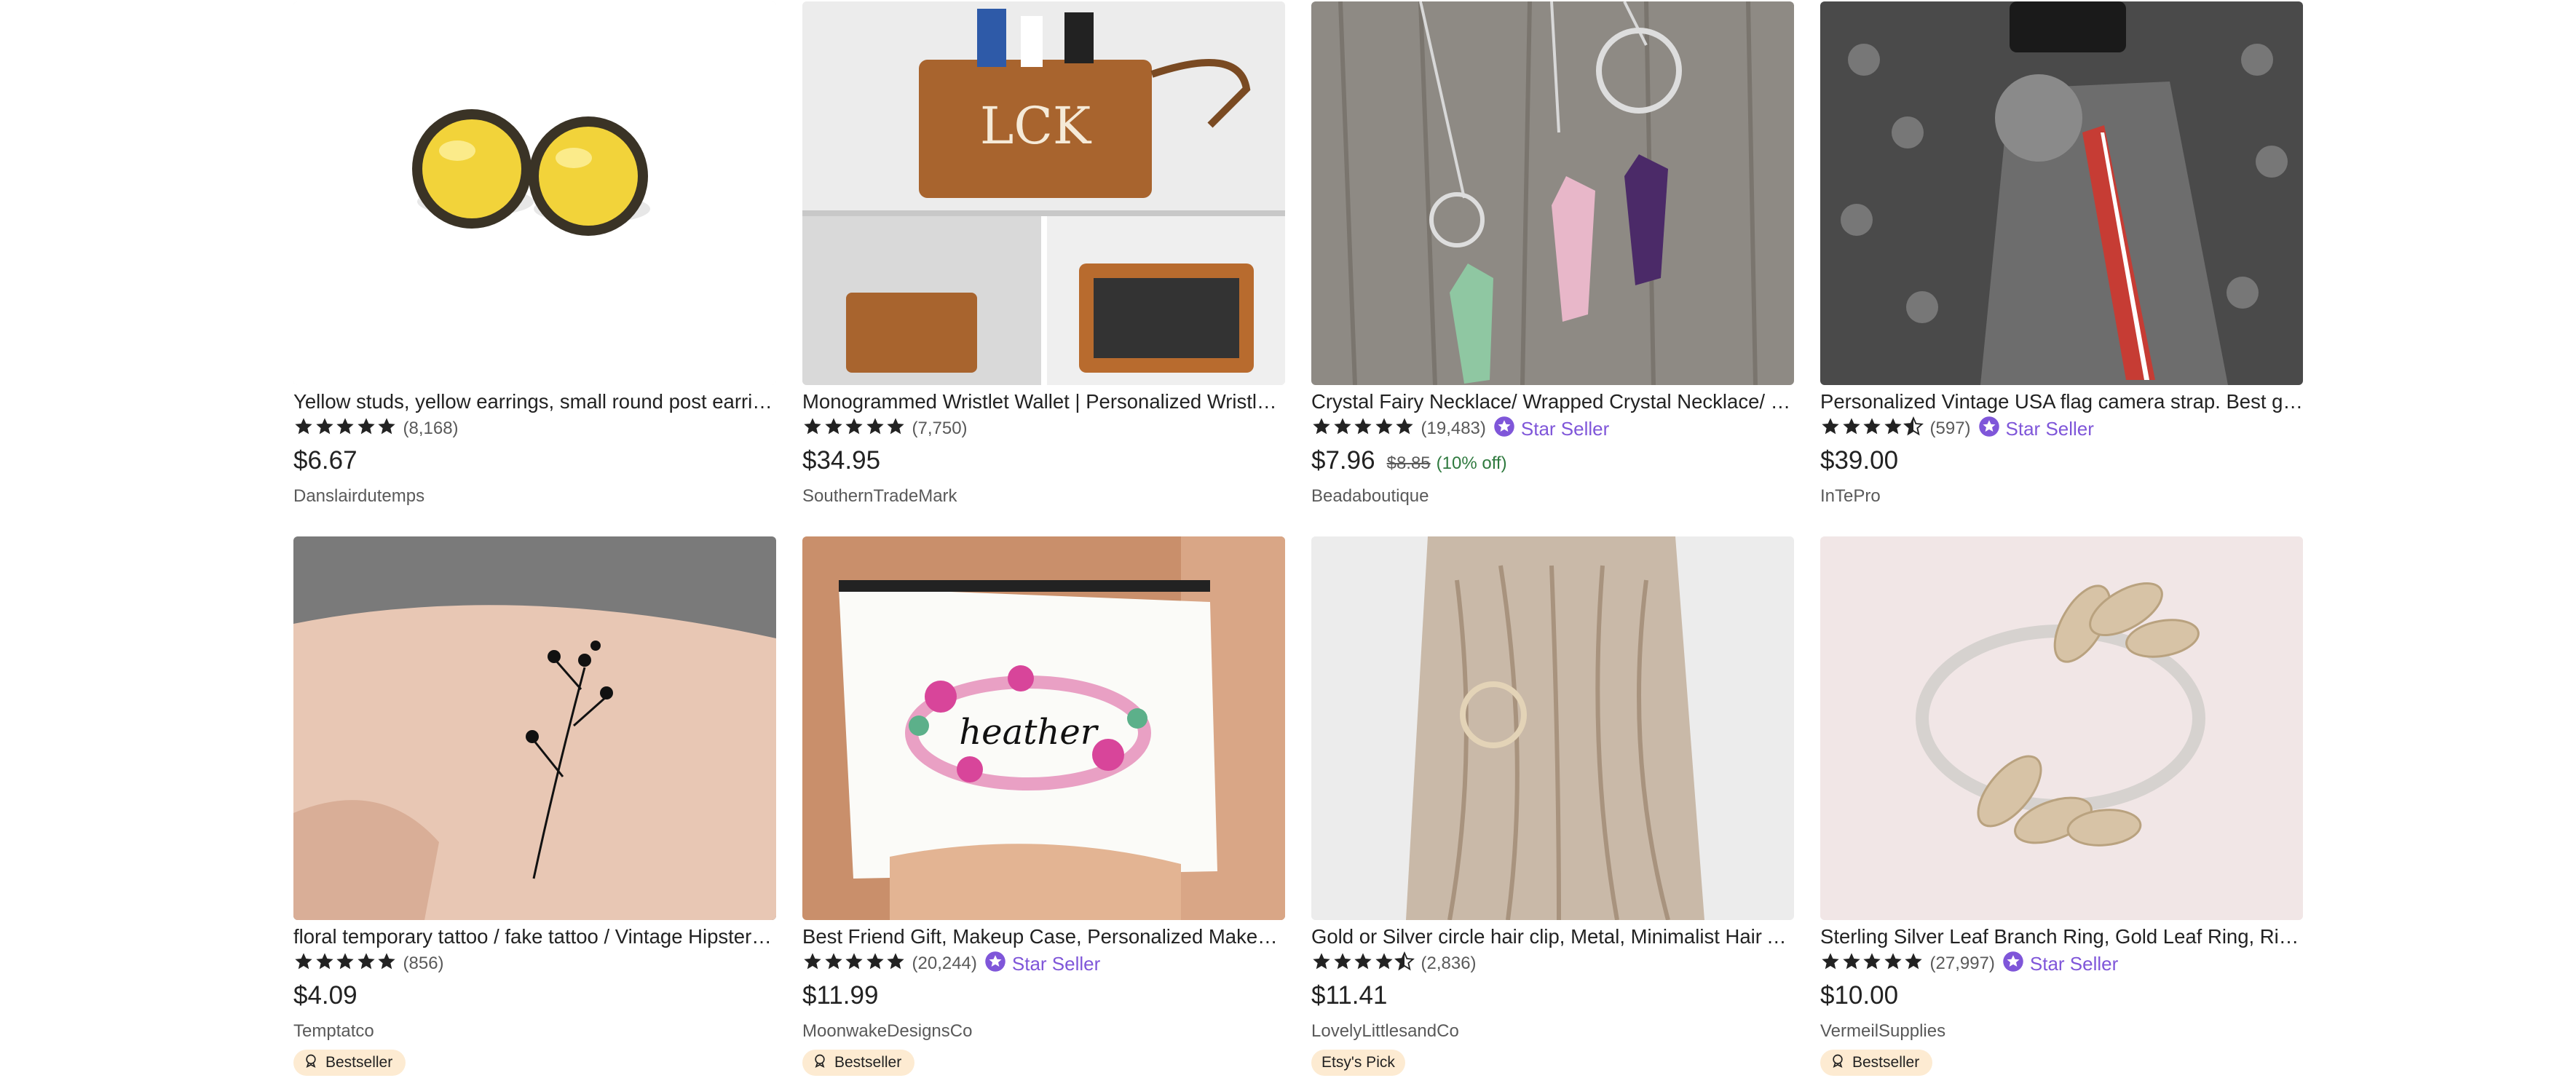  I want to click on shop-name: VermeilSupplies, so click(2062, 1031).